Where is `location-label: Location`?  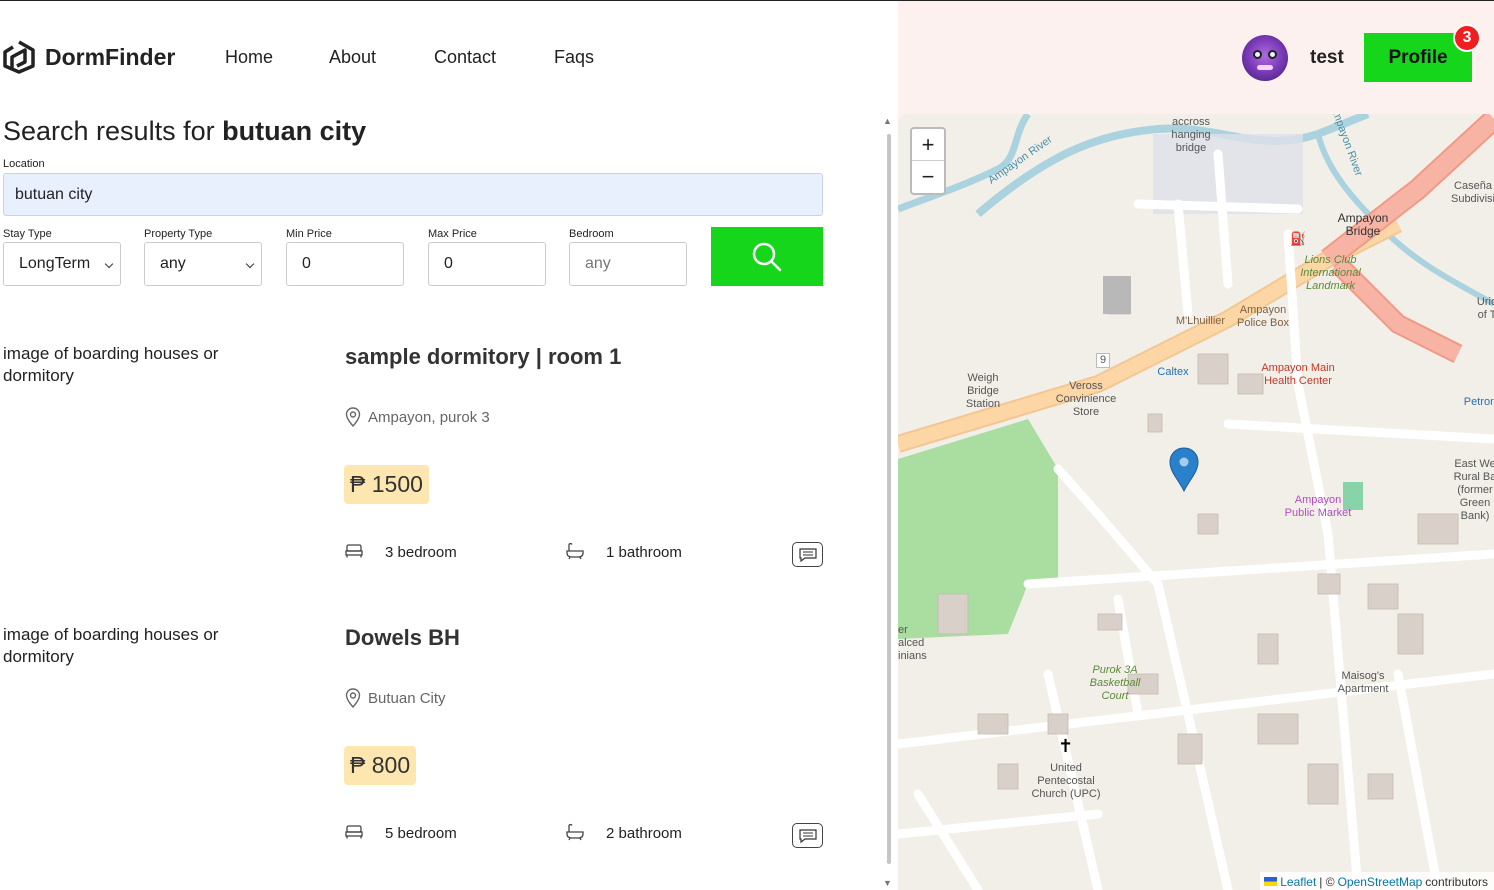 location-label: Location is located at coordinates (24, 164).